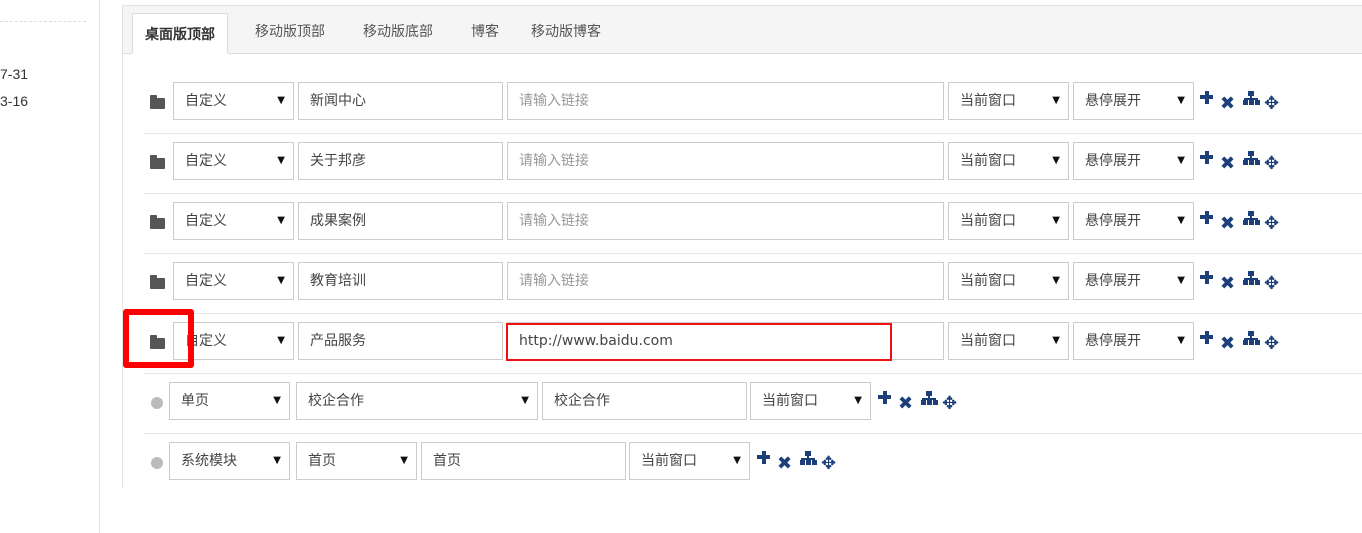 The width and height of the screenshot is (1362, 533). What do you see at coordinates (400, 341) in the screenshot?
I see `name-input: 产品服务` at bounding box center [400, 341].